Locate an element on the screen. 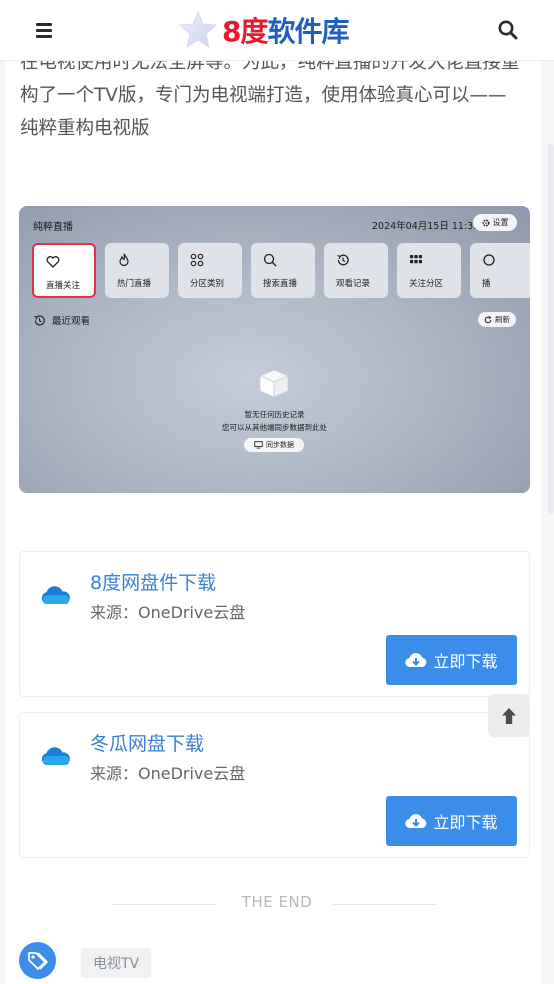 The image size is (554, 984). tile-category: 分区类别 is located at coordinates (210, 270).